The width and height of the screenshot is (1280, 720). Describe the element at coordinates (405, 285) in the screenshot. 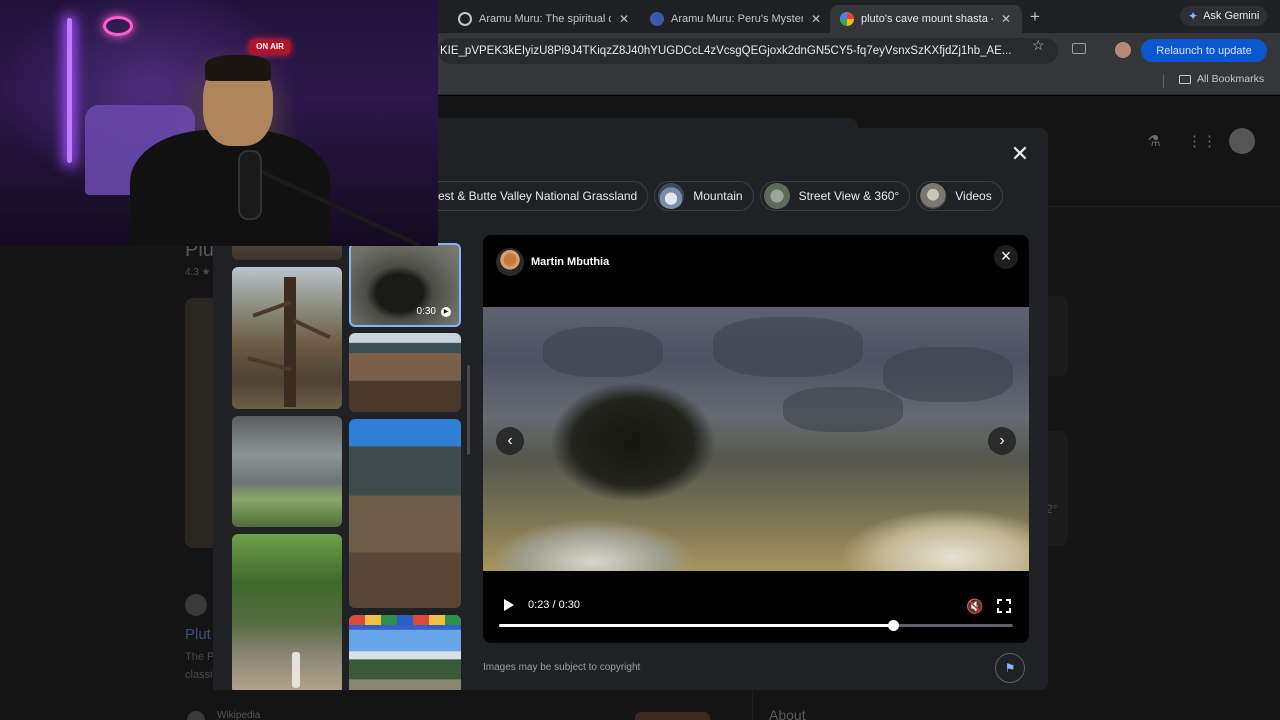

I see `video-thumbnail-selected: 0:30 ▶` at that location.